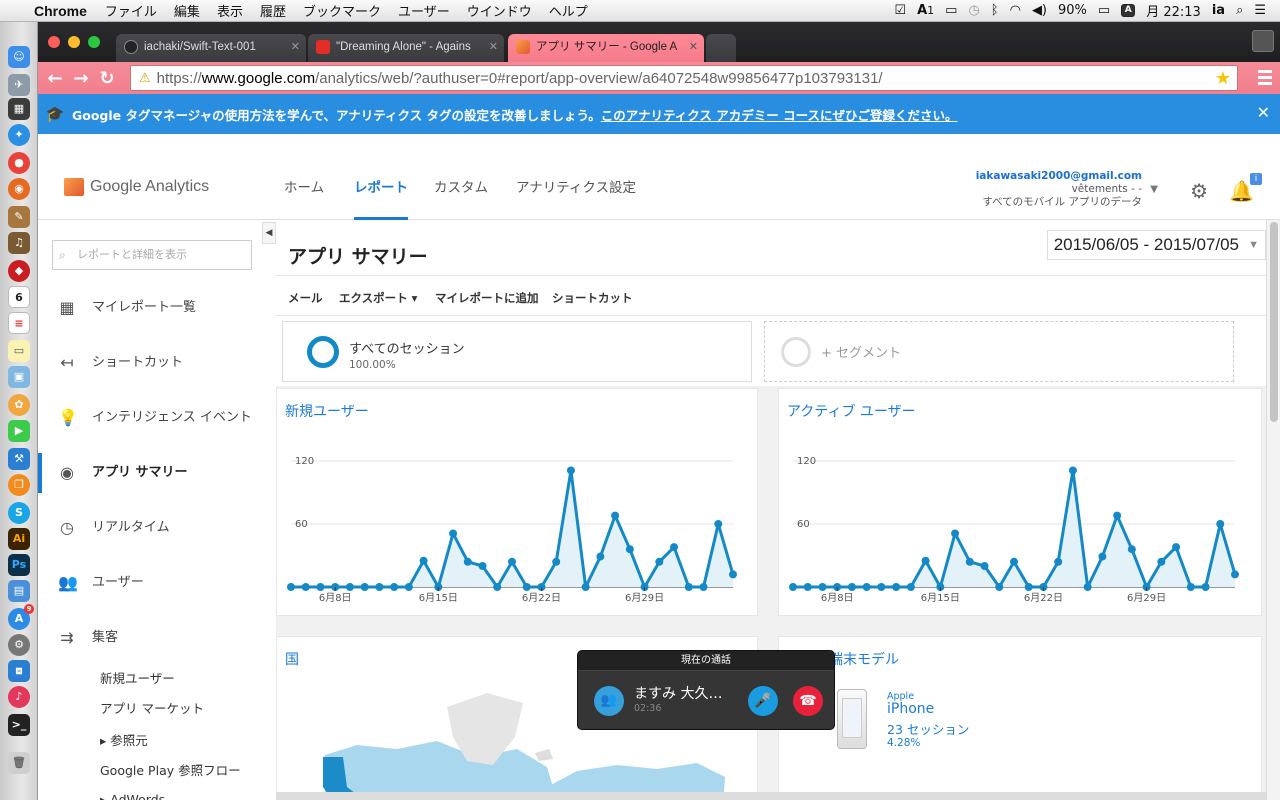 Image resolution: width=1280 pixels, height=800 pixels. Describe the element at coordinates (157, 528) in the screenshot. I see `nav-realtime: ◷ リアルタイム` at that location.